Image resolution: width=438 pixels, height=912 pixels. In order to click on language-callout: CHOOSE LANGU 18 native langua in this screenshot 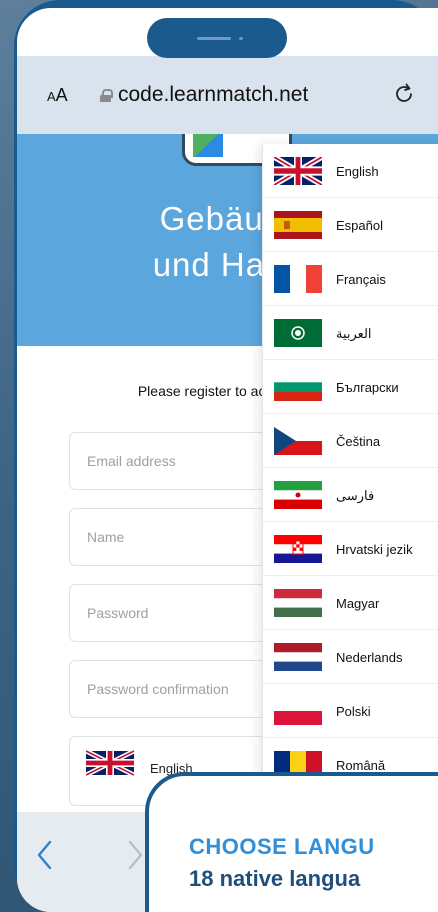, I will do `click(291, 842)`.